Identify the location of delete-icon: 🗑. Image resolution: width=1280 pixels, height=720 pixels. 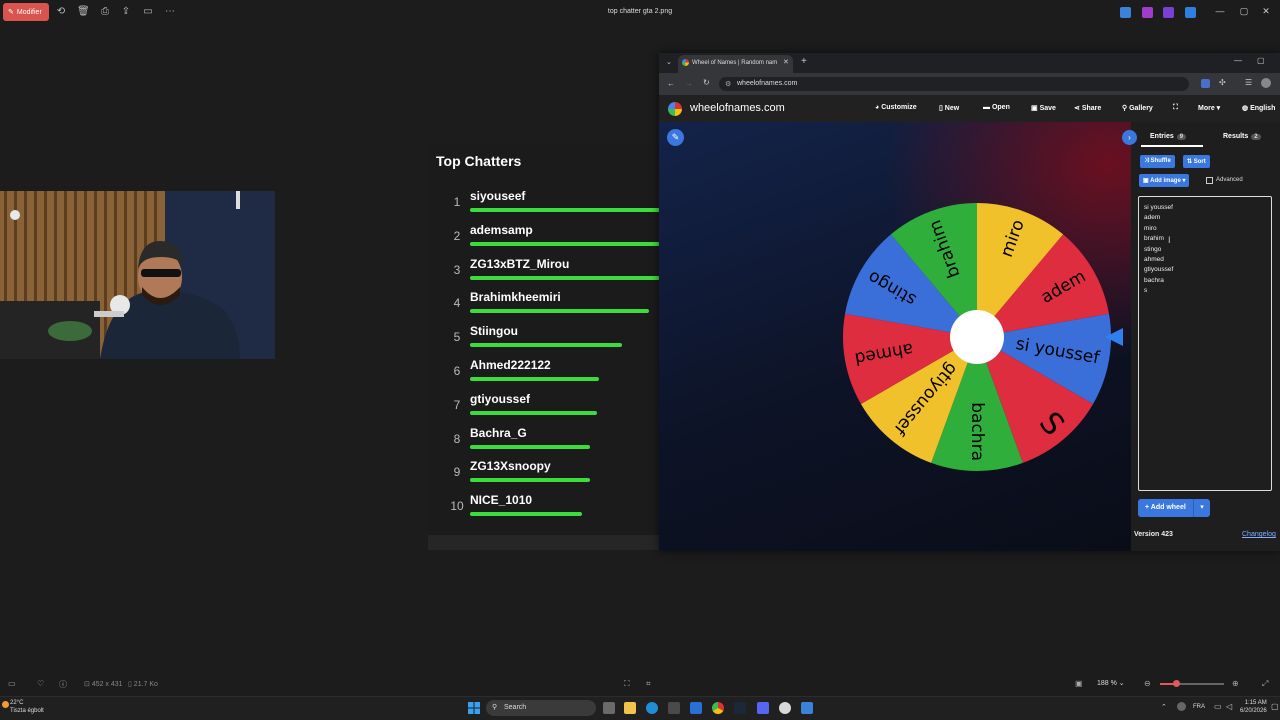
(83, 12).